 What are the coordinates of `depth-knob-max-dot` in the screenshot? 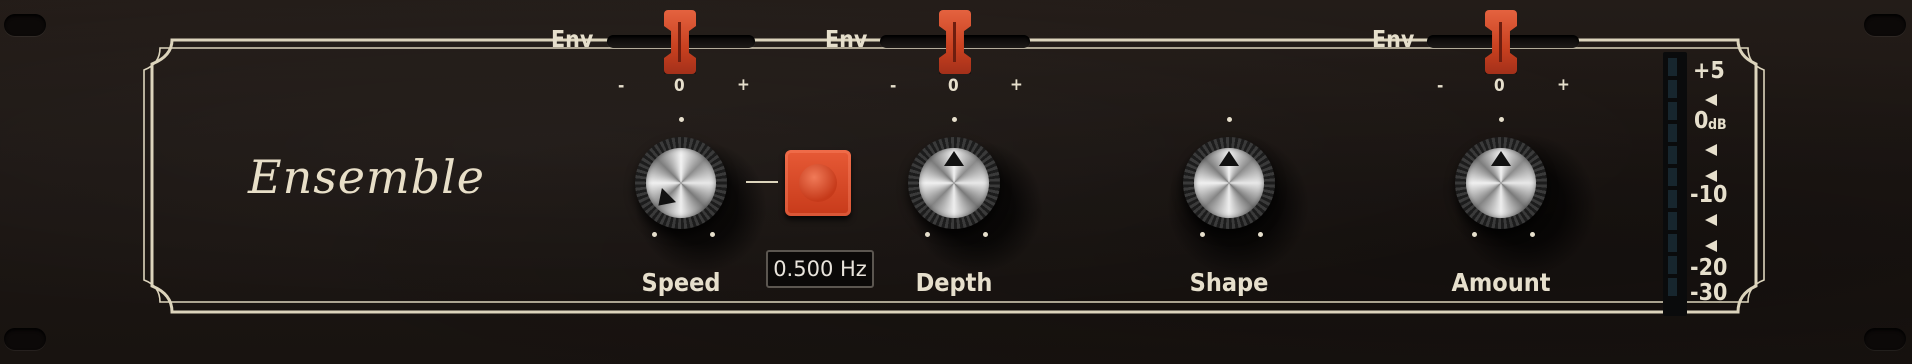 It's located at (985, 234).